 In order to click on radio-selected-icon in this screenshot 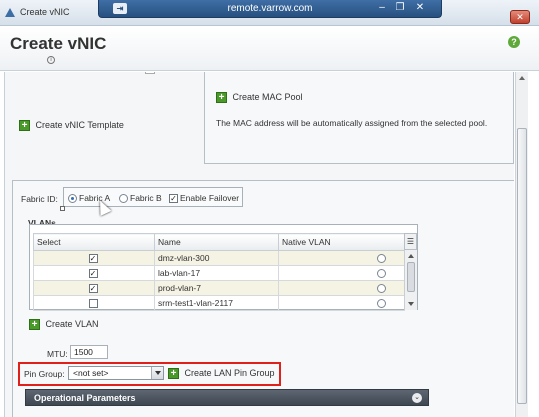, I will do `click(72, 199)`.